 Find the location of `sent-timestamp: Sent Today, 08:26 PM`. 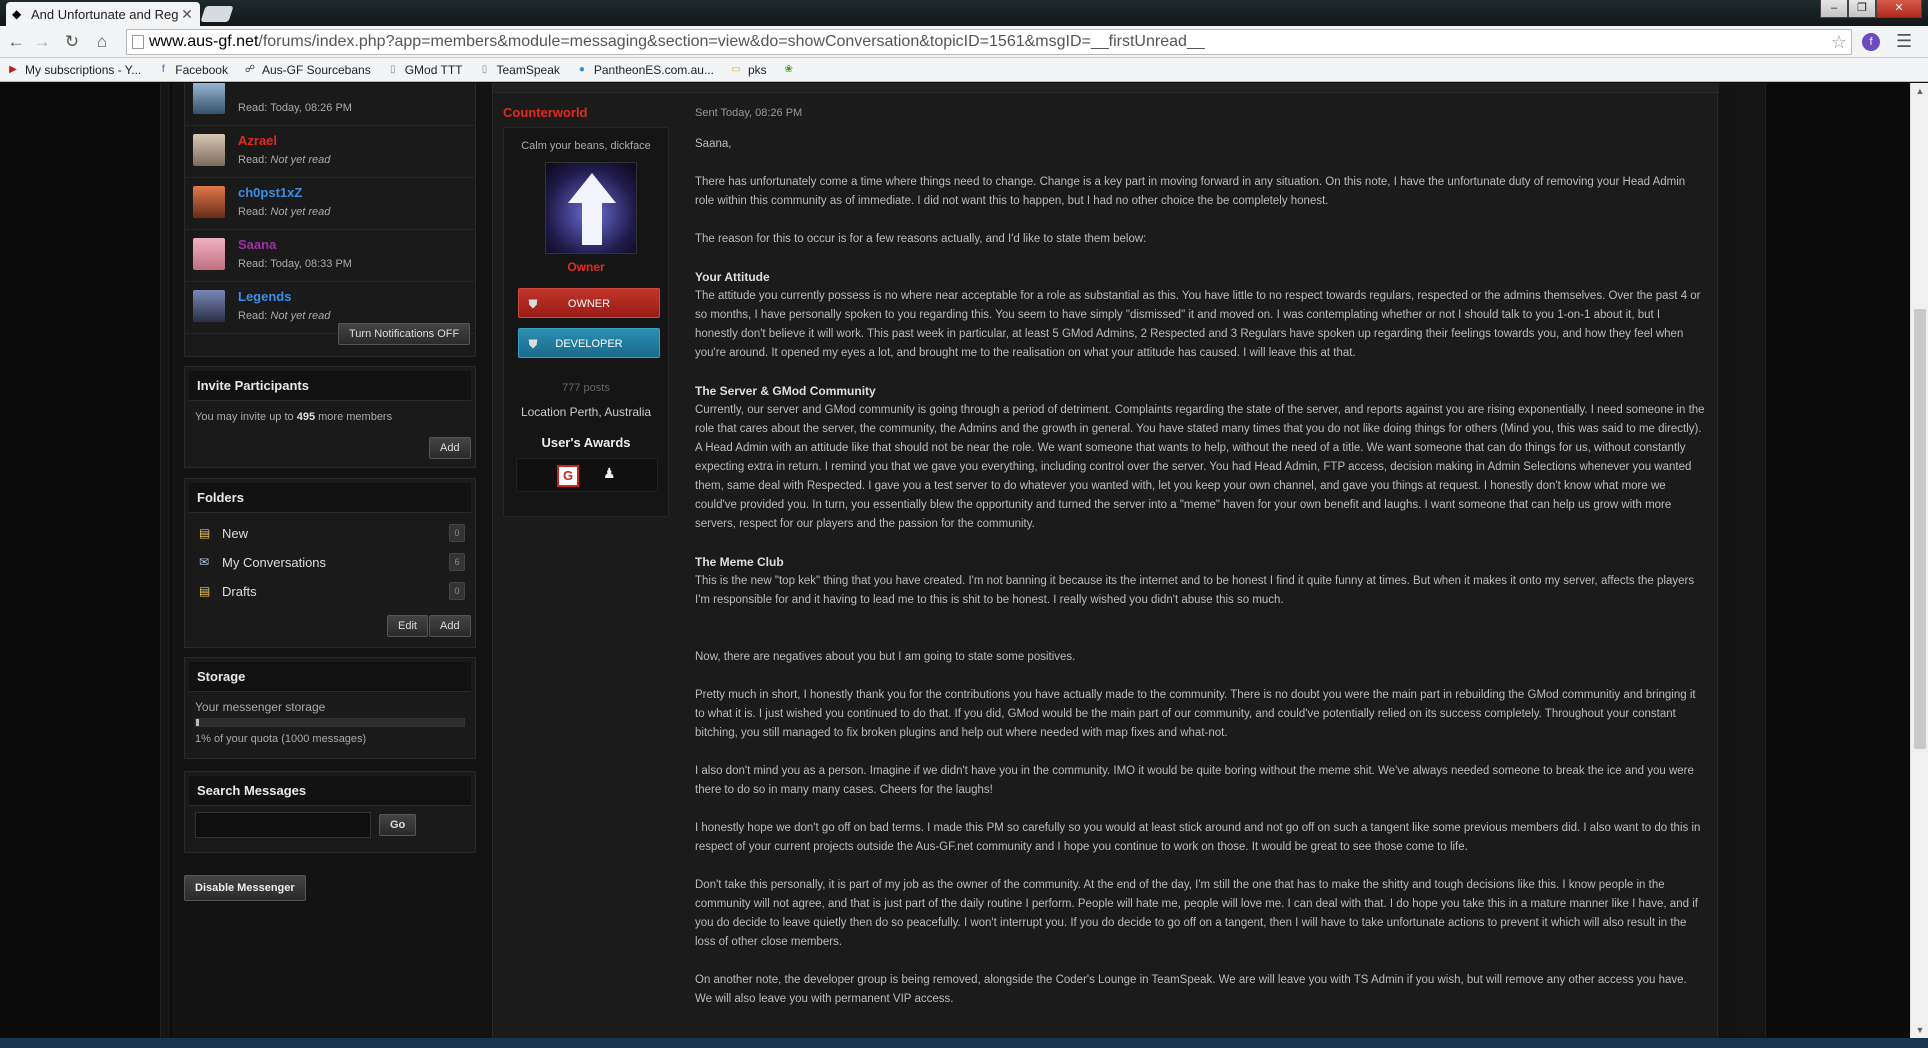

sent-timestamp: Sent Today, 08:26 PM is located at coordinates (749, 113).